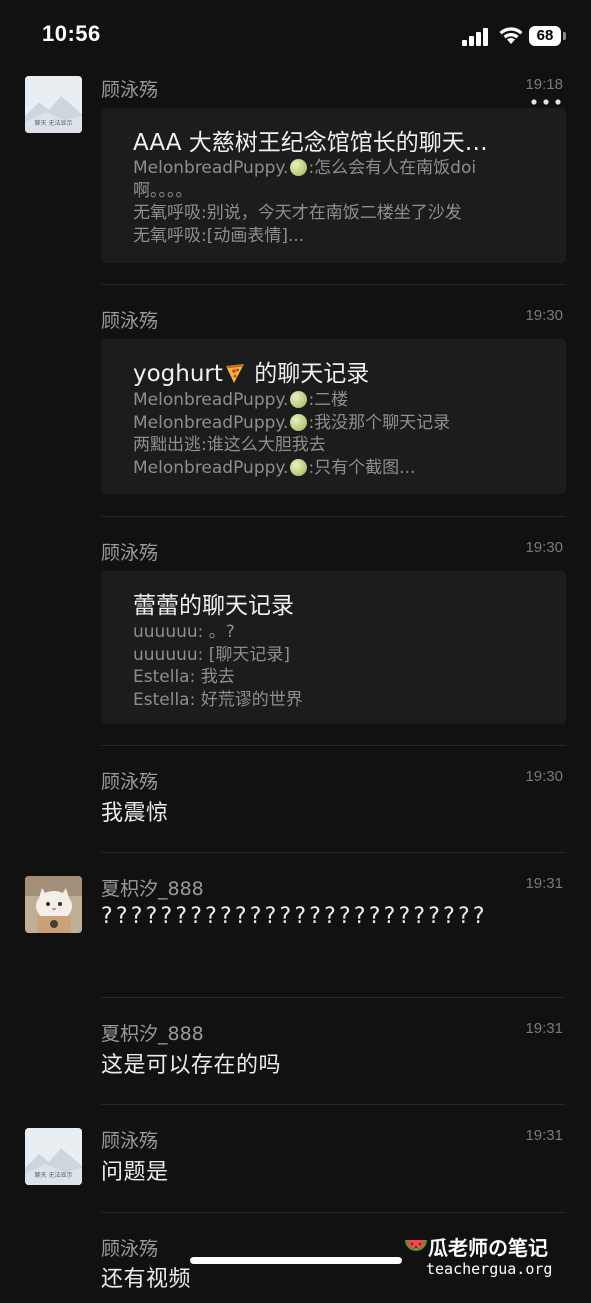  I want to click on card-preview-line: Estella: 我去, so click(184, 677).